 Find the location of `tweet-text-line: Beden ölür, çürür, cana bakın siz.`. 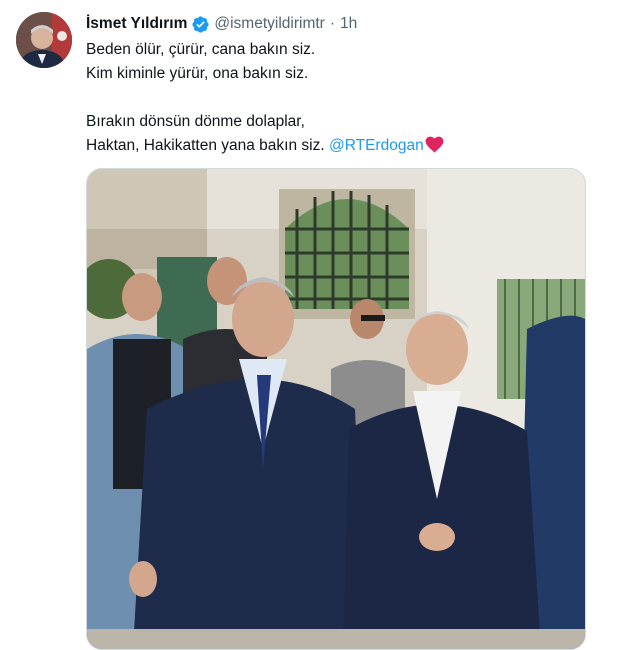

tweet-text-line: Beden ölür, çürür, cana bakın siz. is located at coordinates (201, 49).